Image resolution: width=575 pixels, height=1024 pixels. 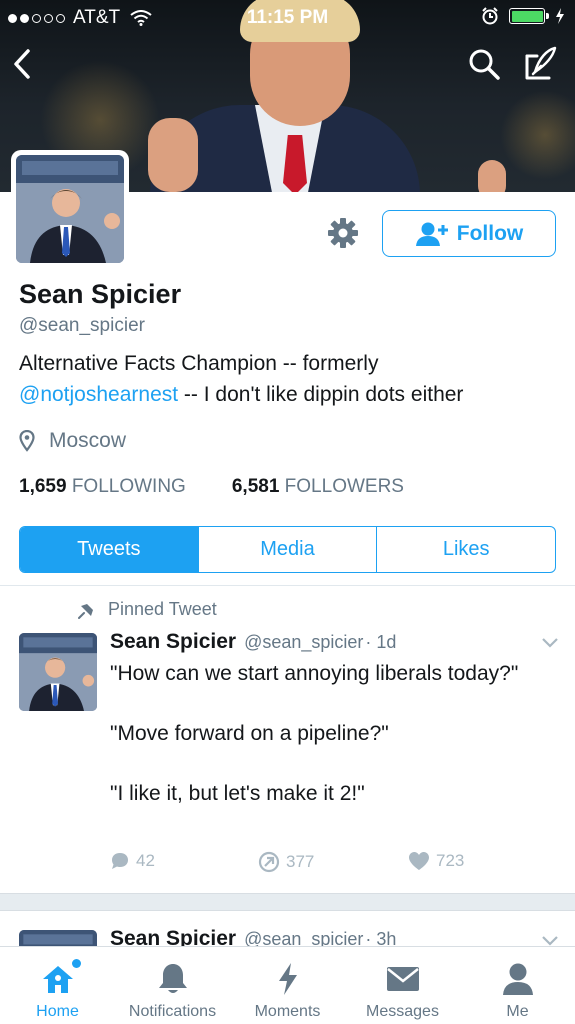 I want to click on battery-icon, so click(x=529, y=16).